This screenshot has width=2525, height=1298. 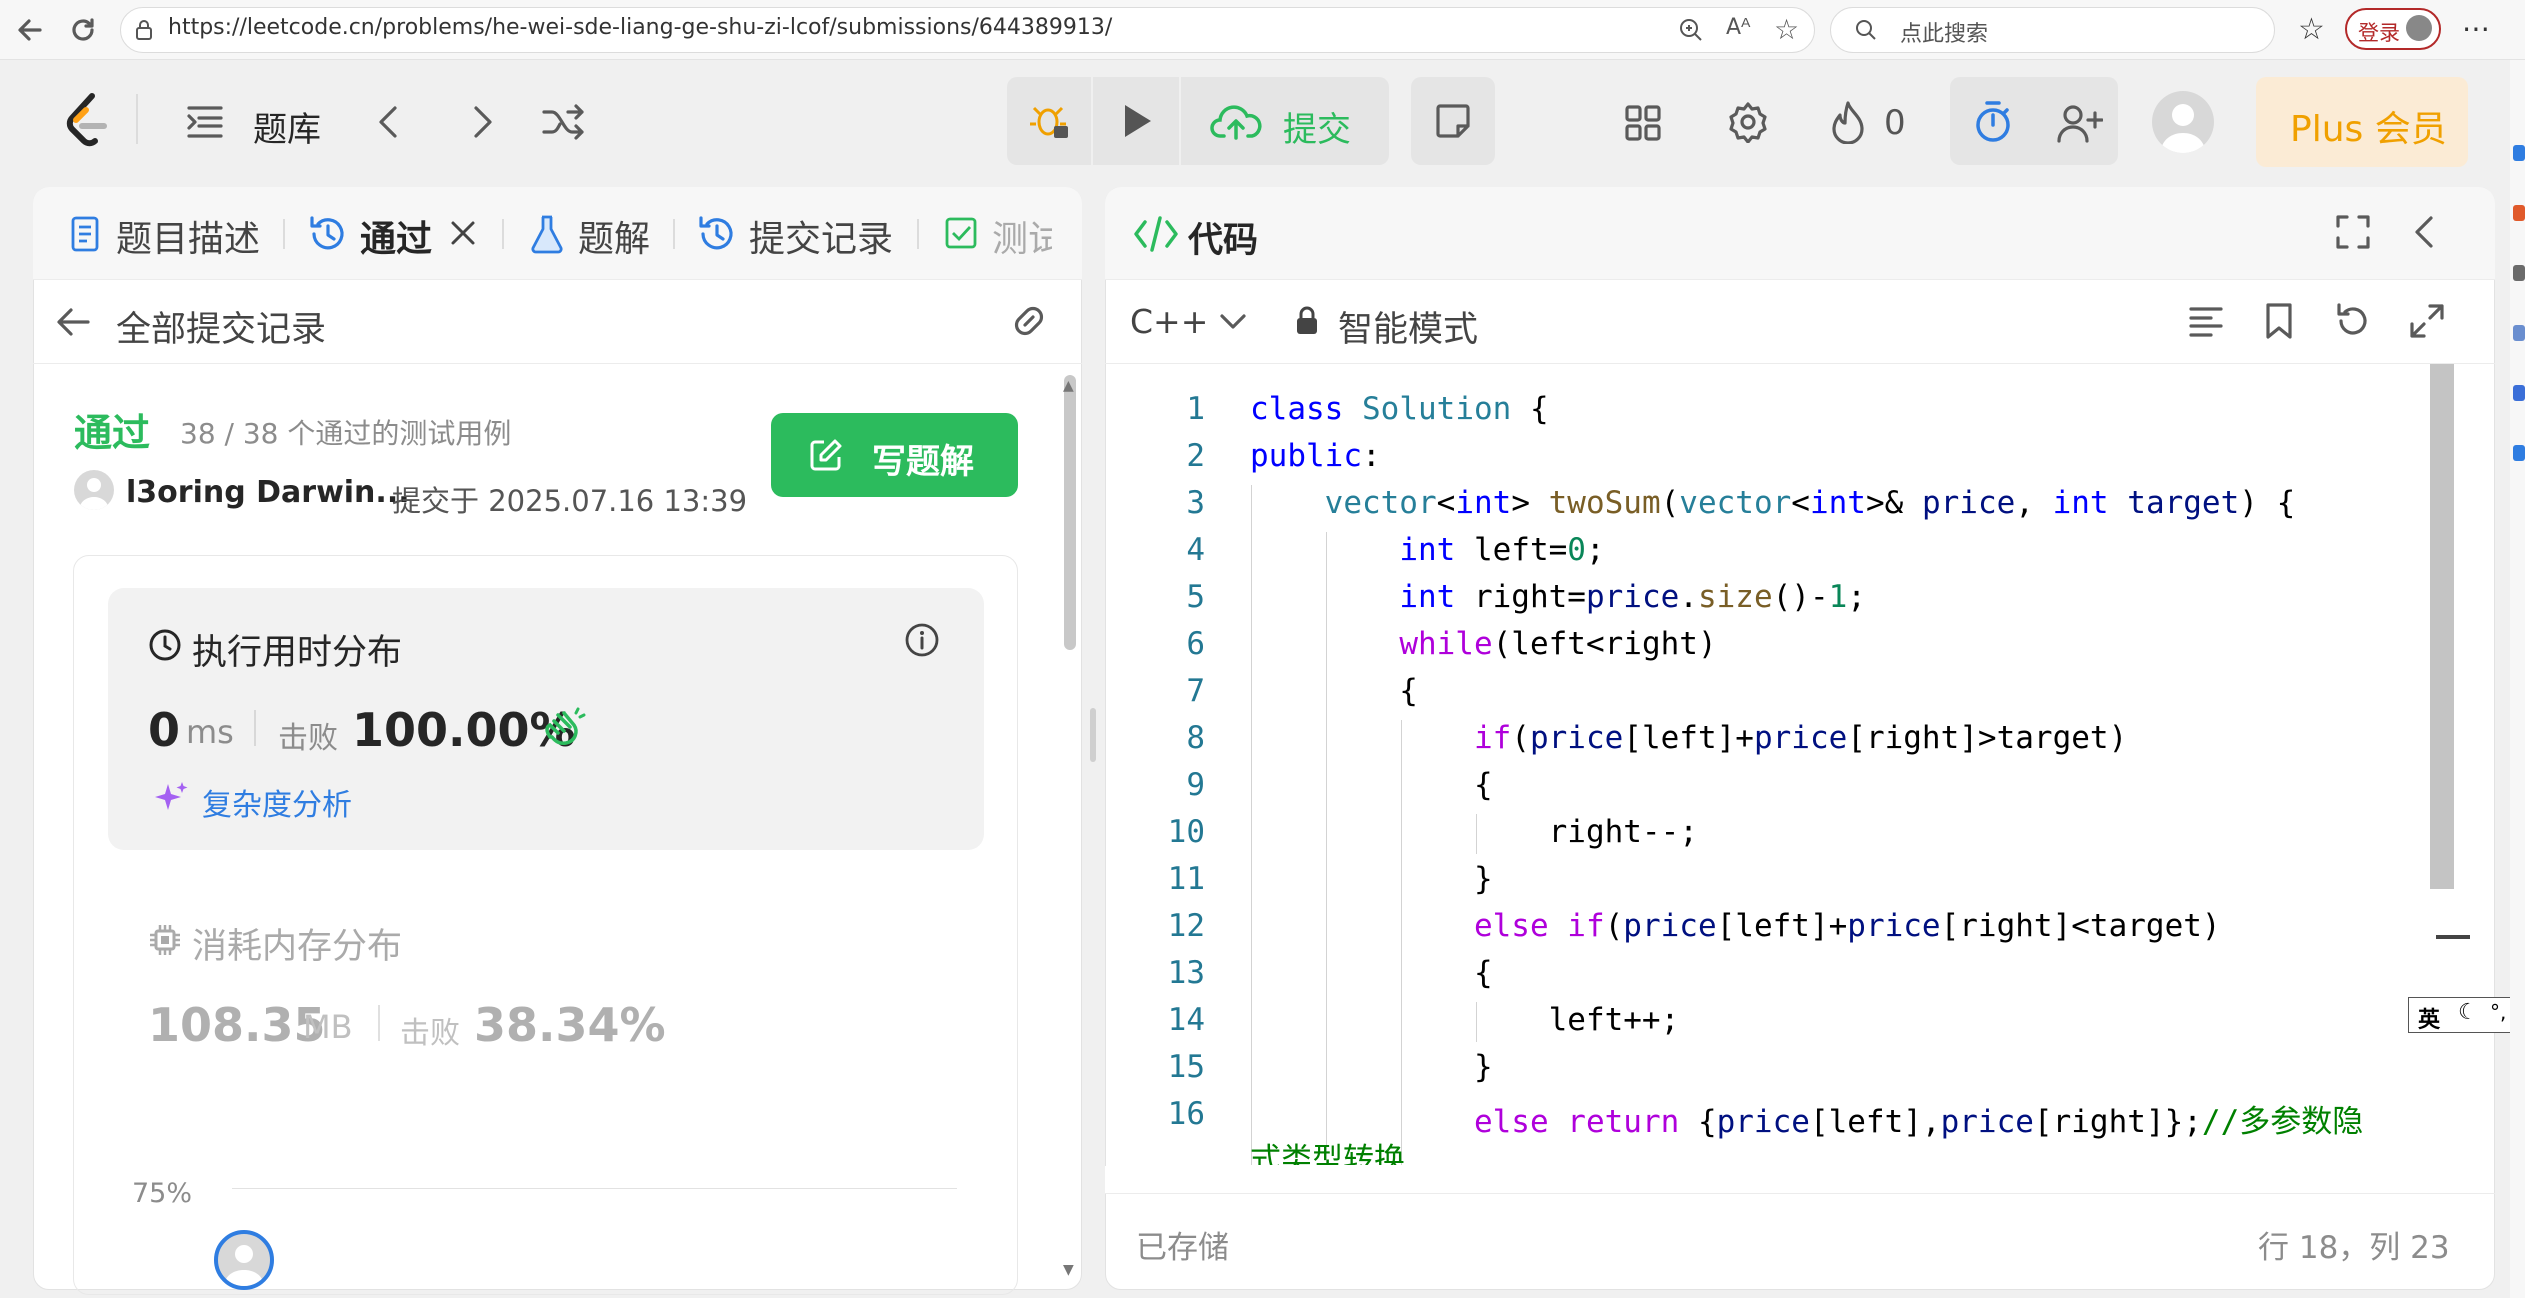 What do you see at coordinates (2080, 123) in the screenshot?
I see `invite-user-icon` at bounding box center [2080, 123].